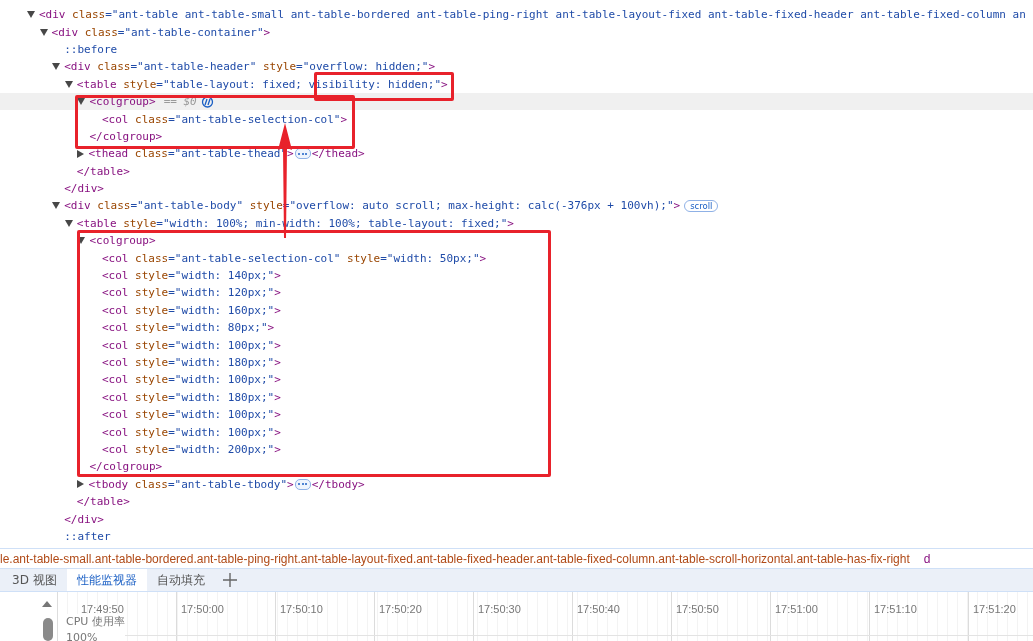 This screenshot has height=641, width=1033. Describe the element at coordinates (400, 609) in the screenshot. I see `time-label: 17:50:20` at that location.